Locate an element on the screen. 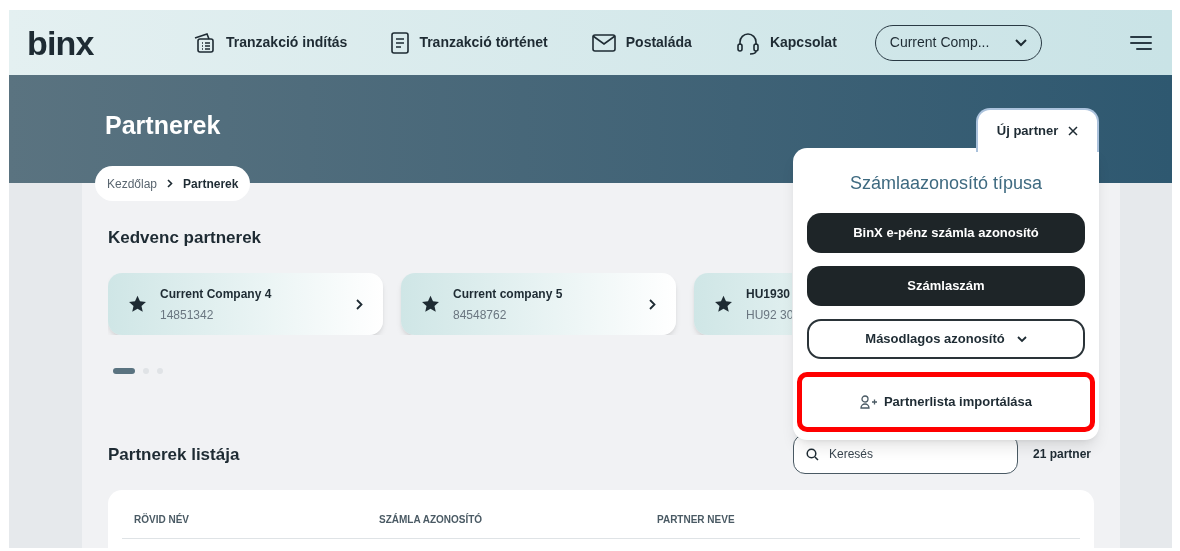  partner-card: Current Company 4 14851342 is located at coordinates (245, 304).